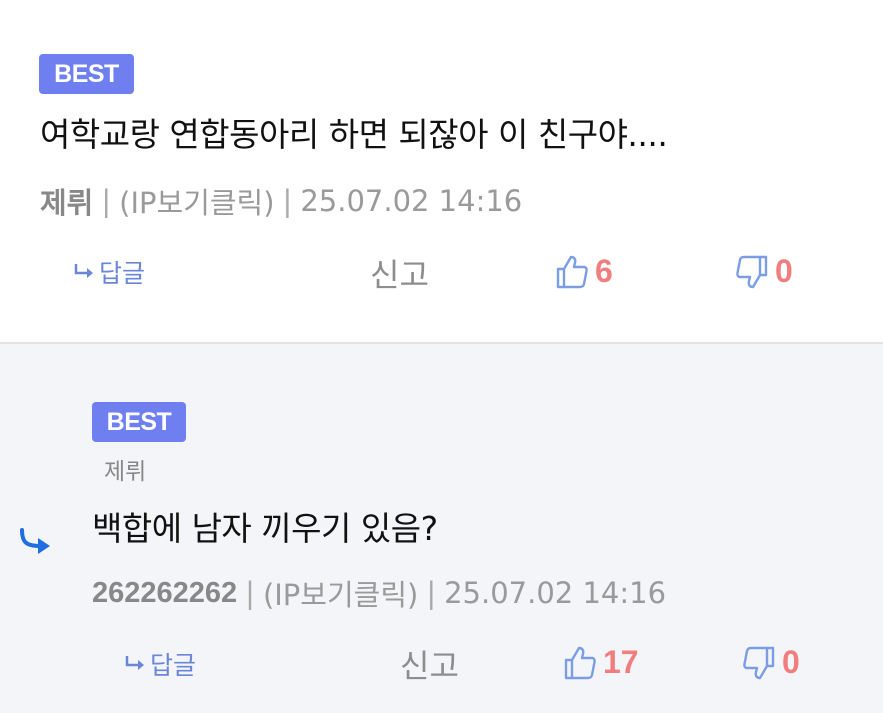 Image resolution: width=883 pixels, height=713 pixels. I want to click on like-button: 17, so click(601, 662).